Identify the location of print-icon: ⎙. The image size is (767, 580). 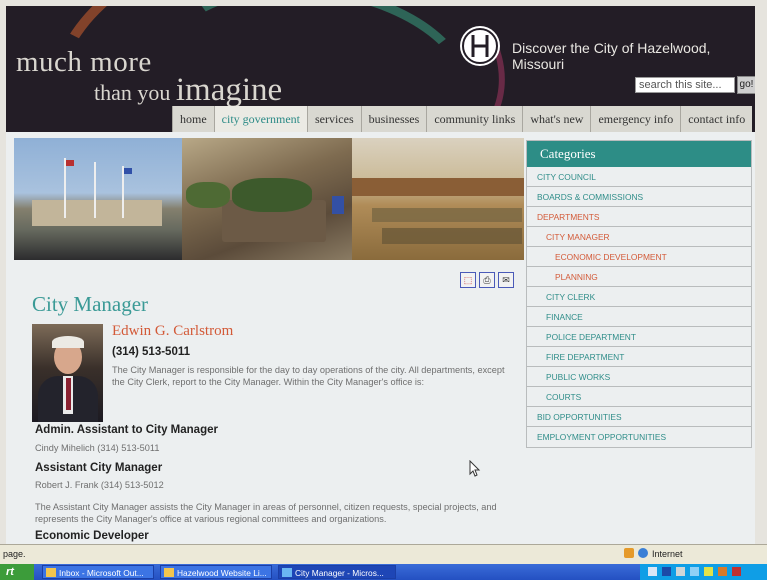
(487, 280).